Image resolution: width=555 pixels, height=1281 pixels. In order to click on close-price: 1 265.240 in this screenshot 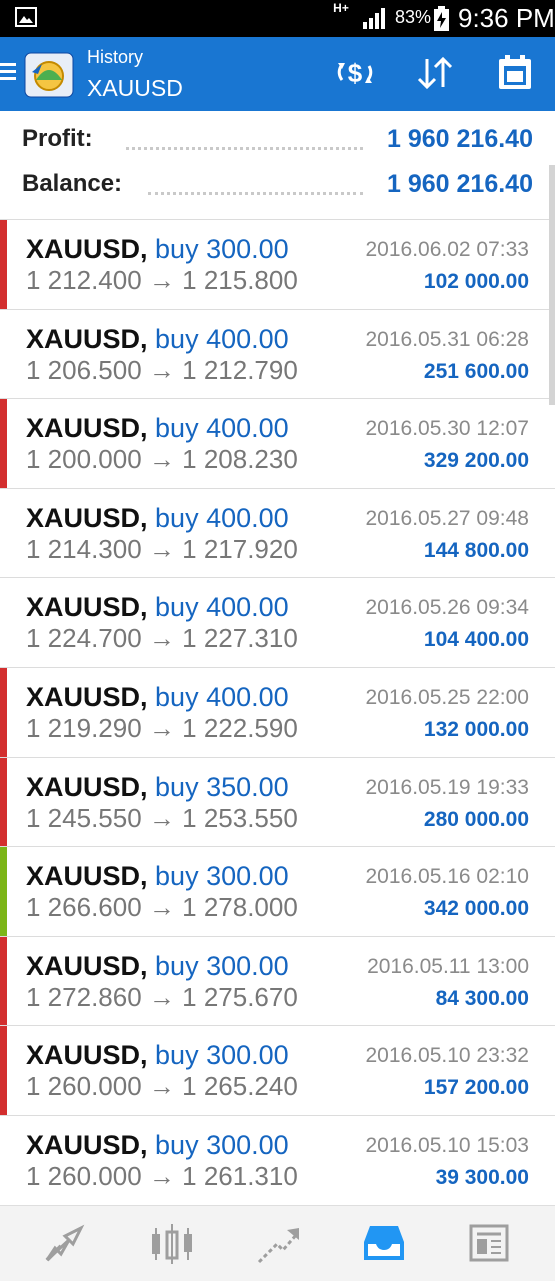, I will do `click(240, 1086)`.